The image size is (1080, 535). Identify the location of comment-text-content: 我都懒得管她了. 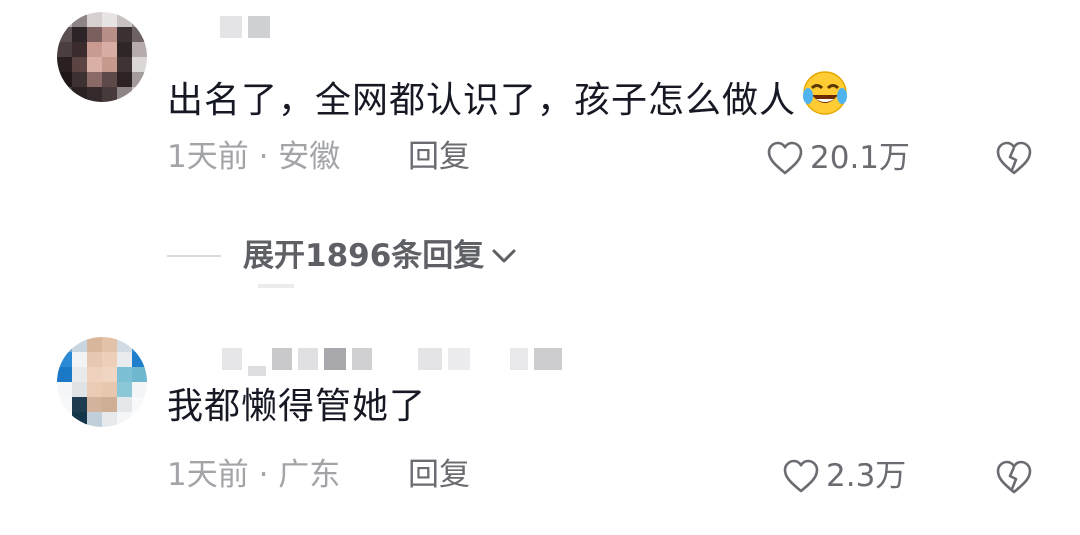
(297, 406).